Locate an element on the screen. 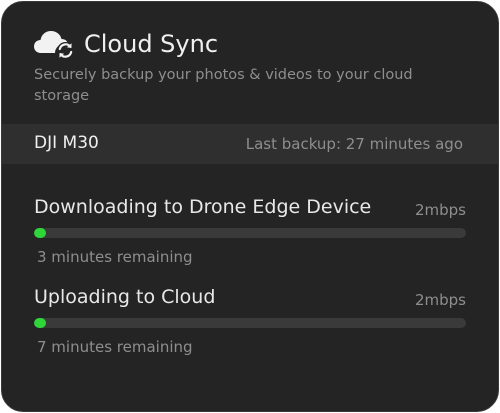 This screenshot has width=500, height=413. device-row: DJI M30 Last backup: 27 minutes ago is located at coordinates (250, 144).